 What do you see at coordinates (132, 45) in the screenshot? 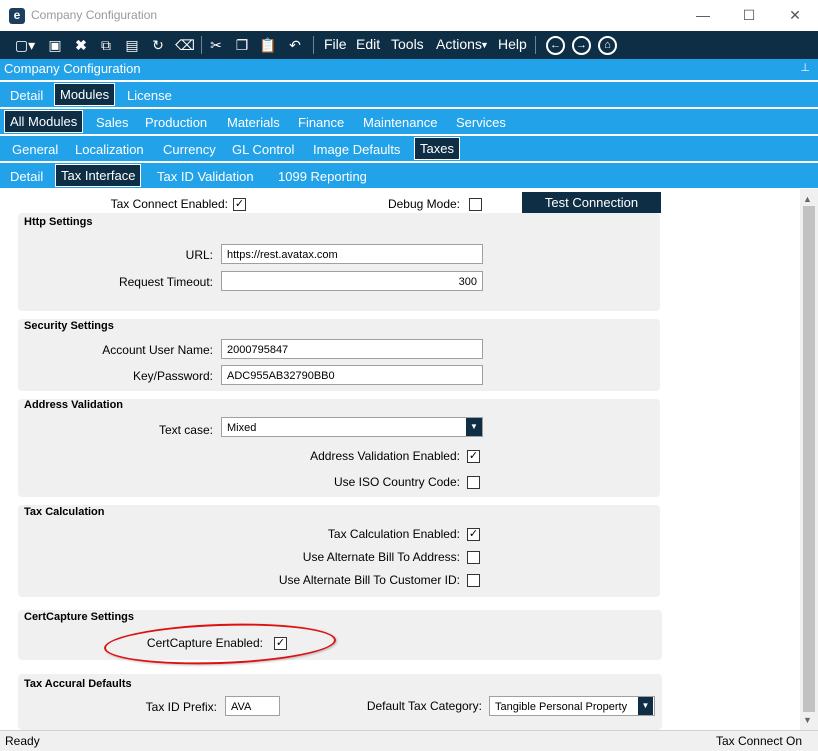
I see `attachment-icon: ▤` at bounding box center [132, 45].